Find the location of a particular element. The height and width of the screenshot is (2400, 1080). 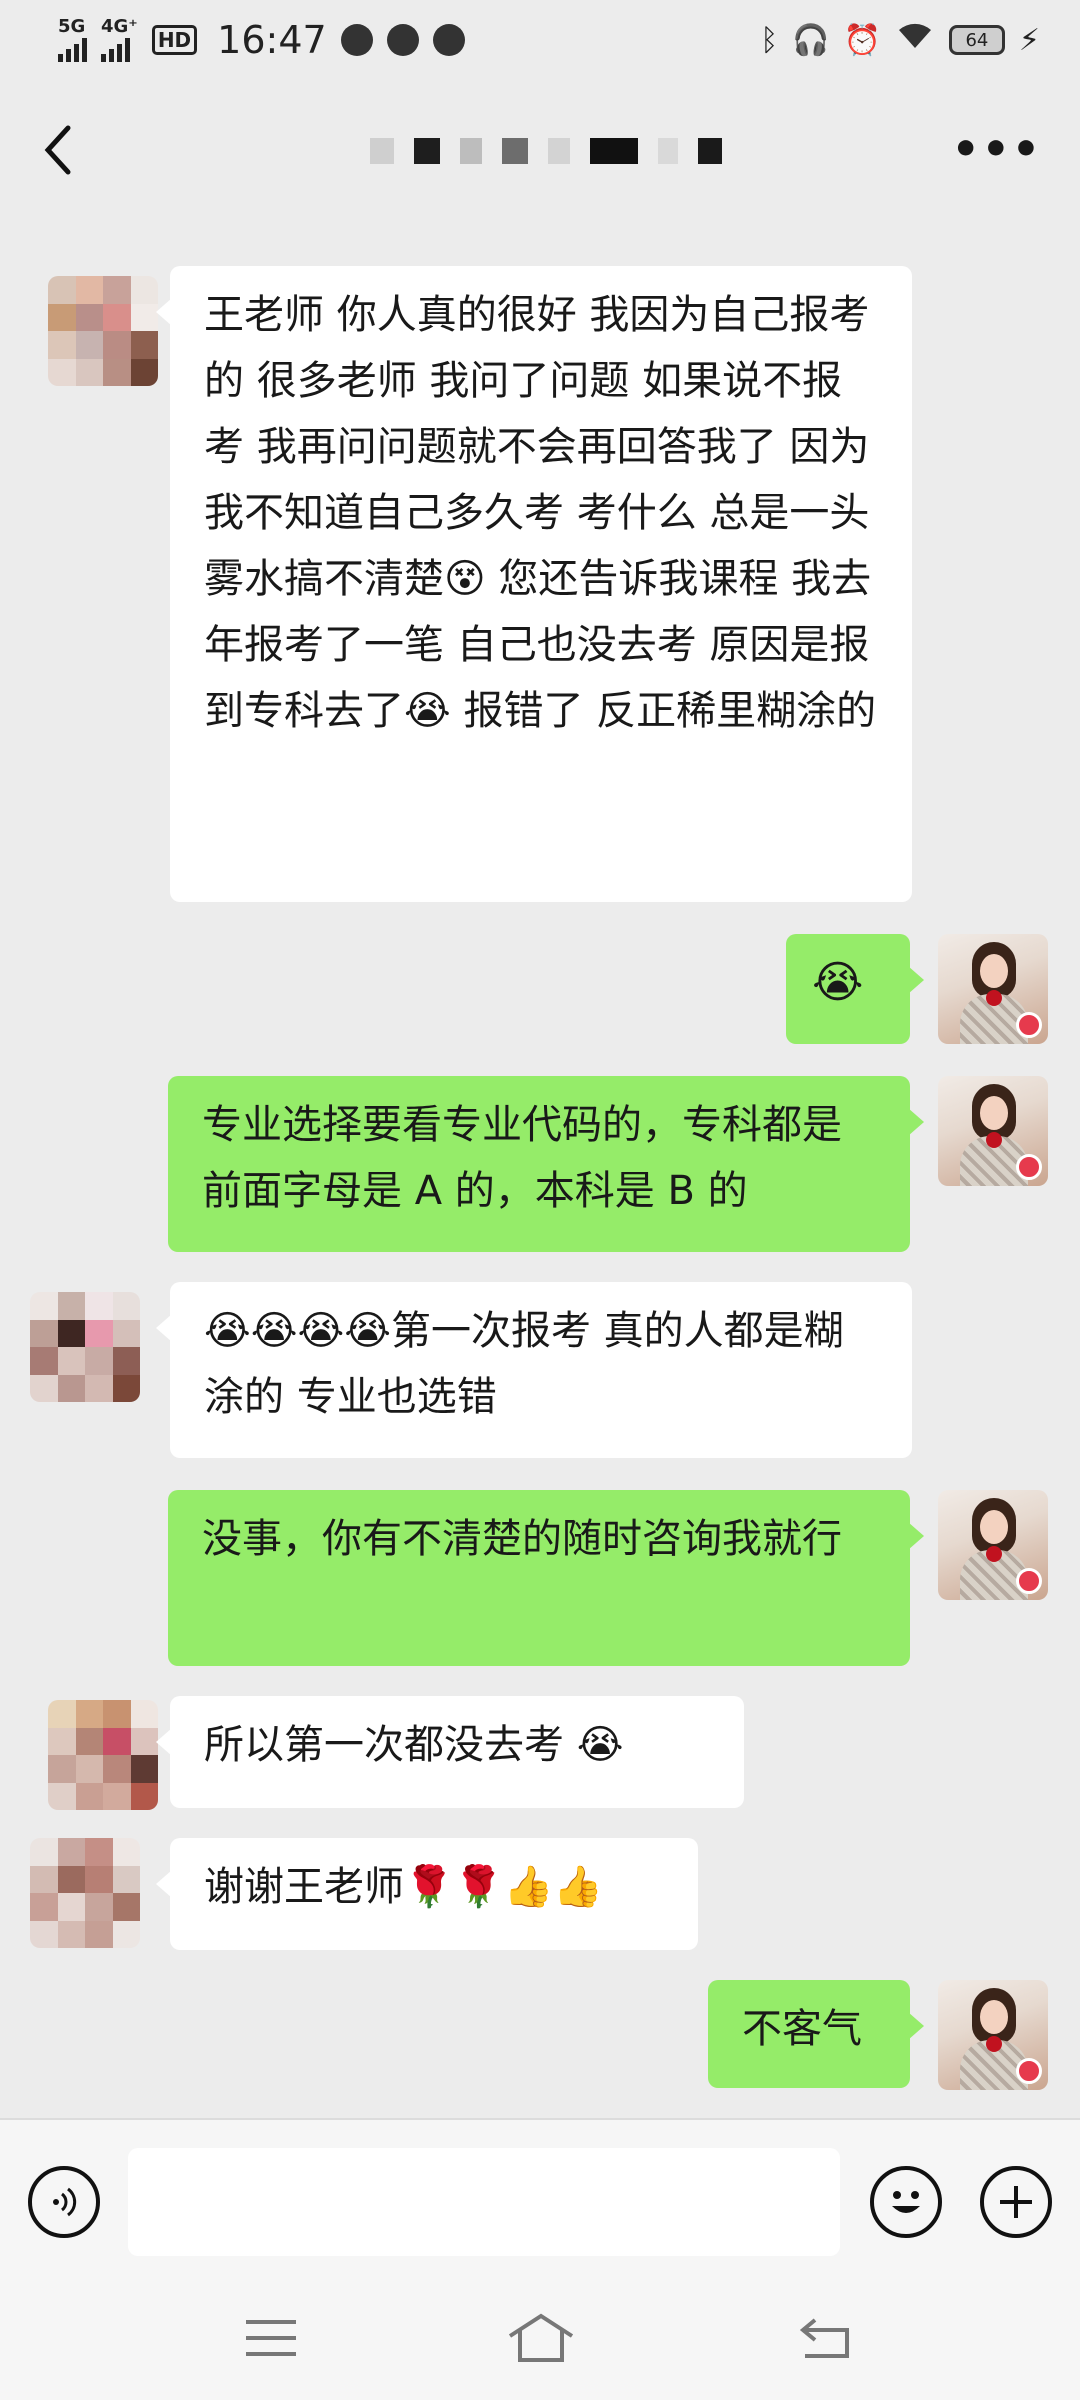

wechat-notification-icon is located at coordinates (356, 40).